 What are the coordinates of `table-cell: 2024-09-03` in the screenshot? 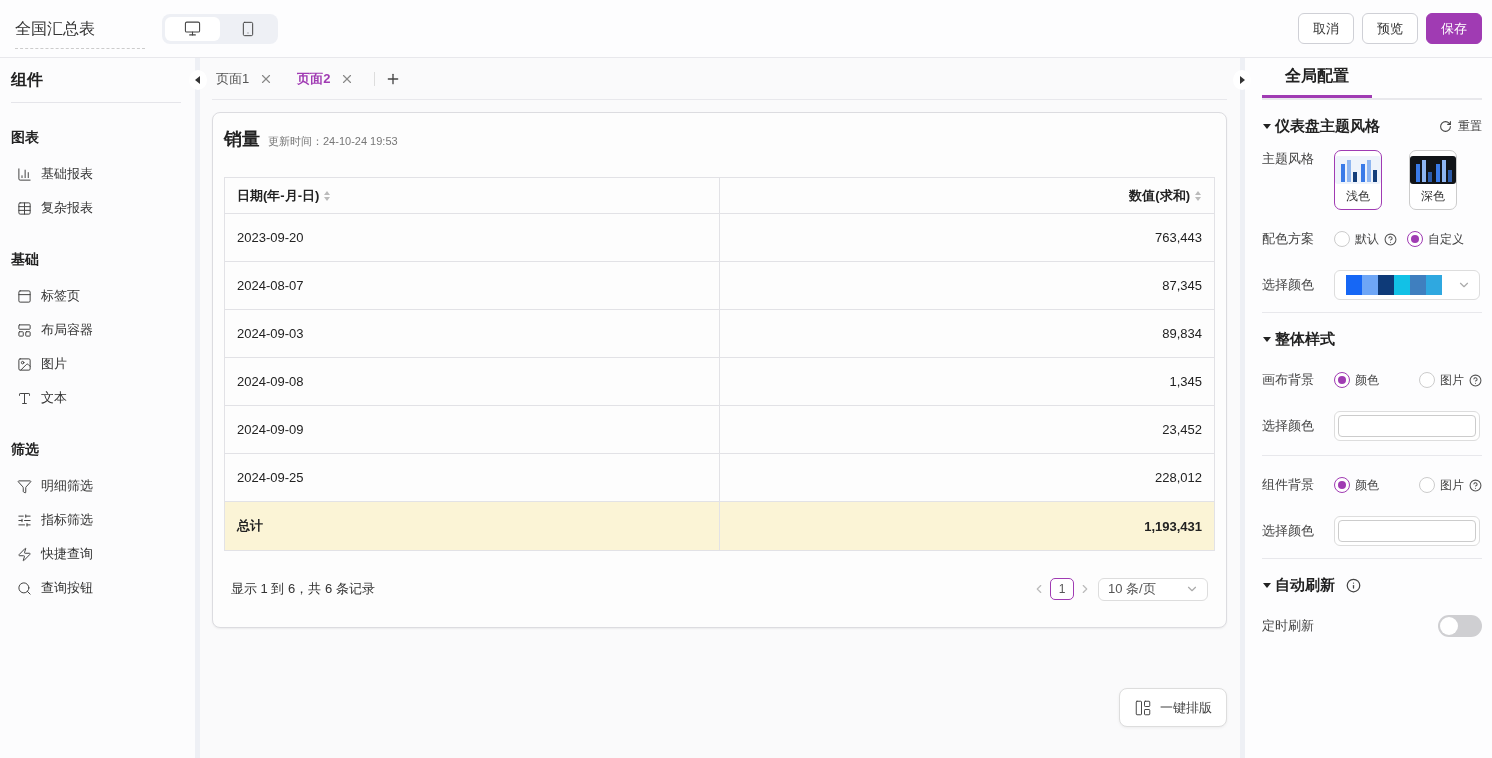 It's located at (472, 334).